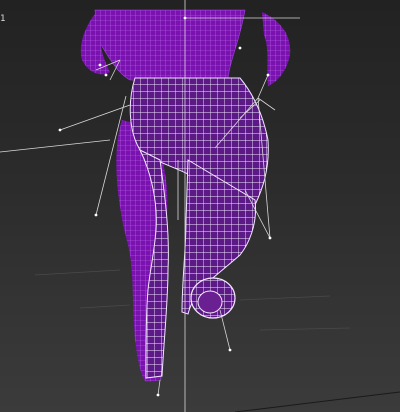  Describe the element at coordinates (317, 401) in the screenshot. I see `grid-horizon-line` at that location.